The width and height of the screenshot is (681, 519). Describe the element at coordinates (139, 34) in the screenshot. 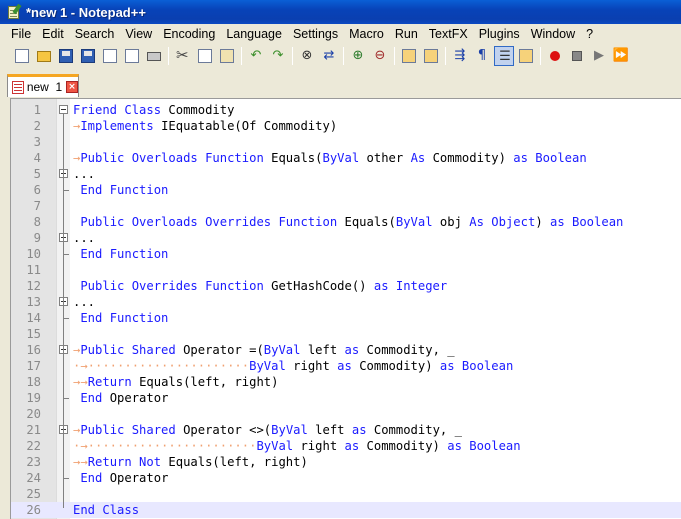

I see `menu-view: View` at that location.